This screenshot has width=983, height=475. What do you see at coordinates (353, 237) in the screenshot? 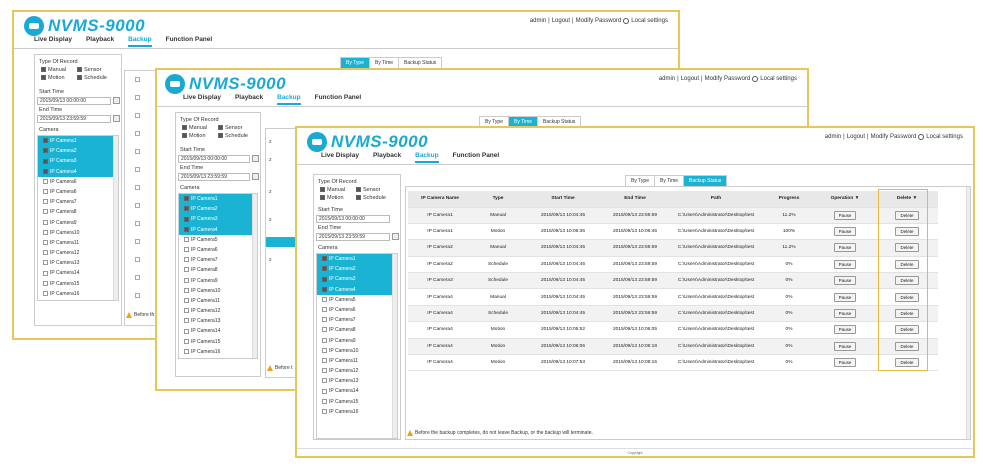
I see `end-time-input: 2015/09/13 23:59:59` at bounding box center [353, 237].